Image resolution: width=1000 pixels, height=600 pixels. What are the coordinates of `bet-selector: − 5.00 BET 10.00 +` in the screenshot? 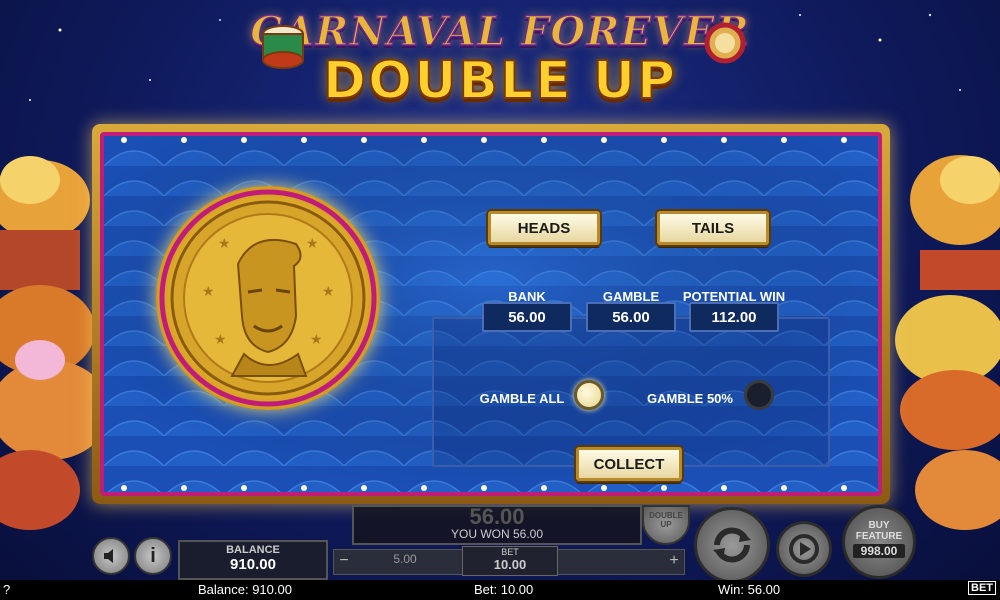 It's located at (509, 561).